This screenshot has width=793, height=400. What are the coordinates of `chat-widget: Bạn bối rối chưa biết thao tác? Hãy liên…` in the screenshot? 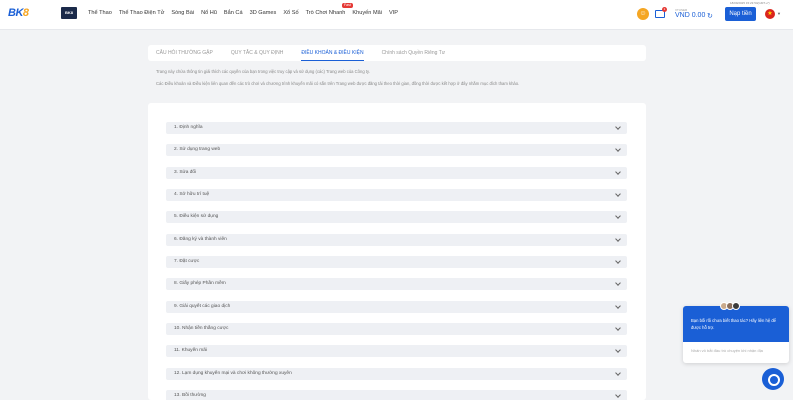 It's located at (736, 334).